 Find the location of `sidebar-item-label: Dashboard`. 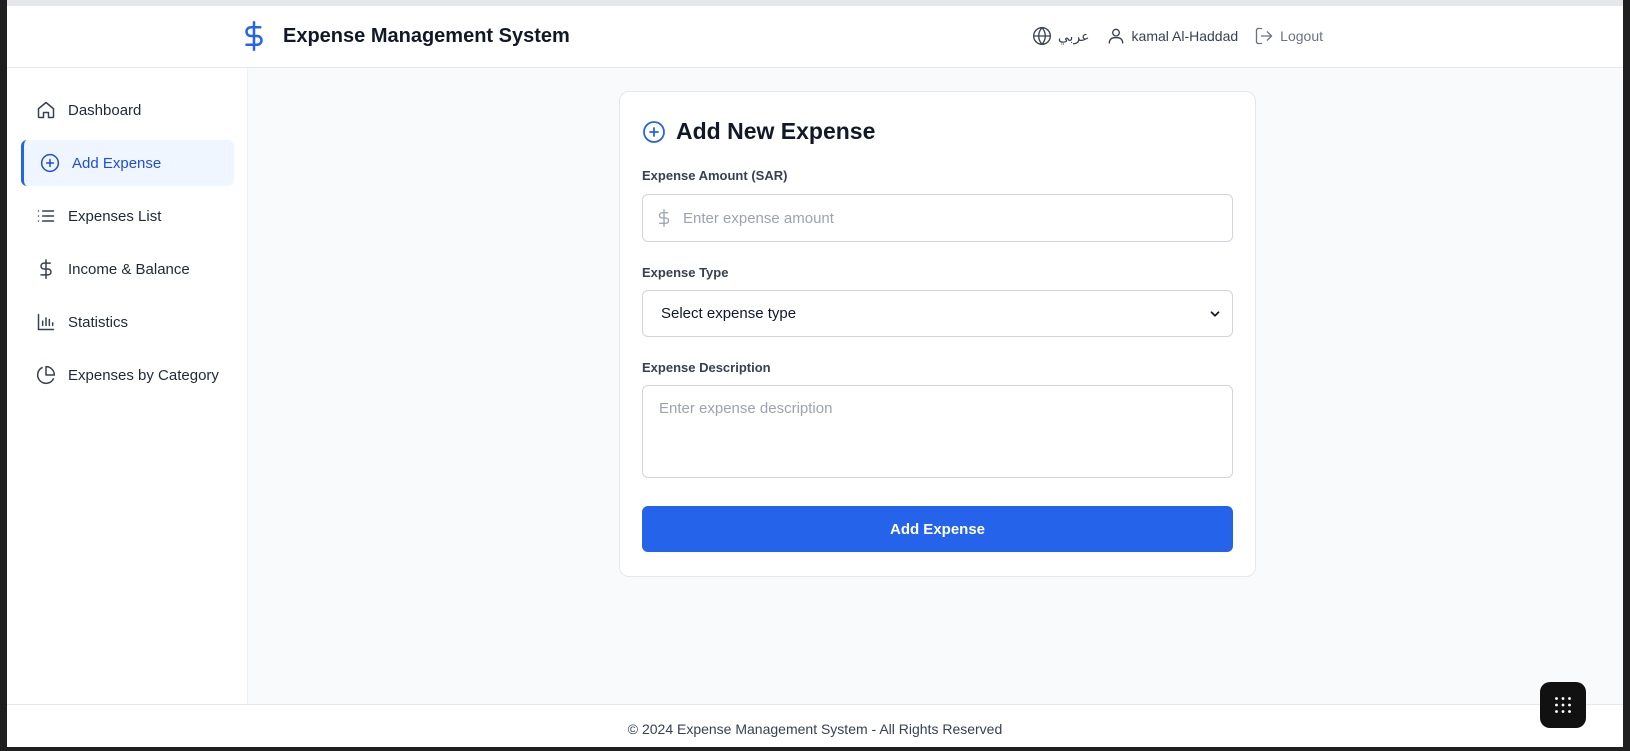

sidebar-item-label: Dashboard is located at coordinates (105, 110).